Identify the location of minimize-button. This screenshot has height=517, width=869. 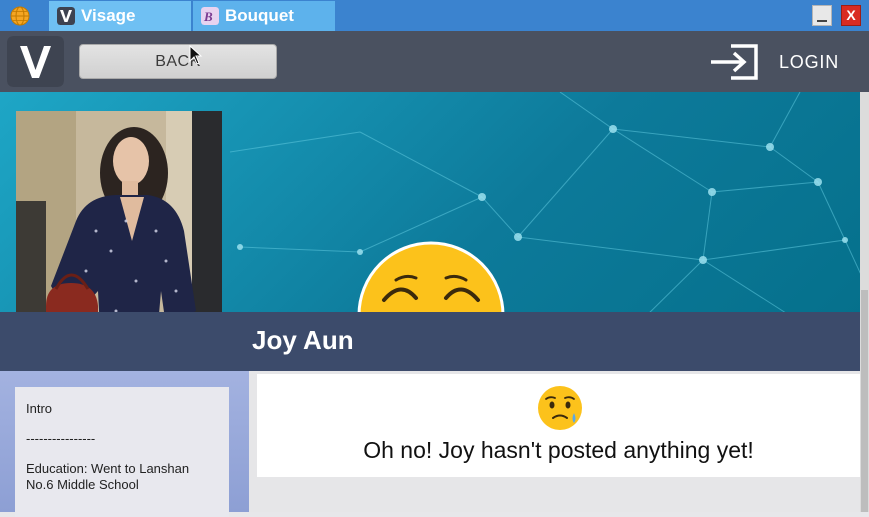
(822, 15).